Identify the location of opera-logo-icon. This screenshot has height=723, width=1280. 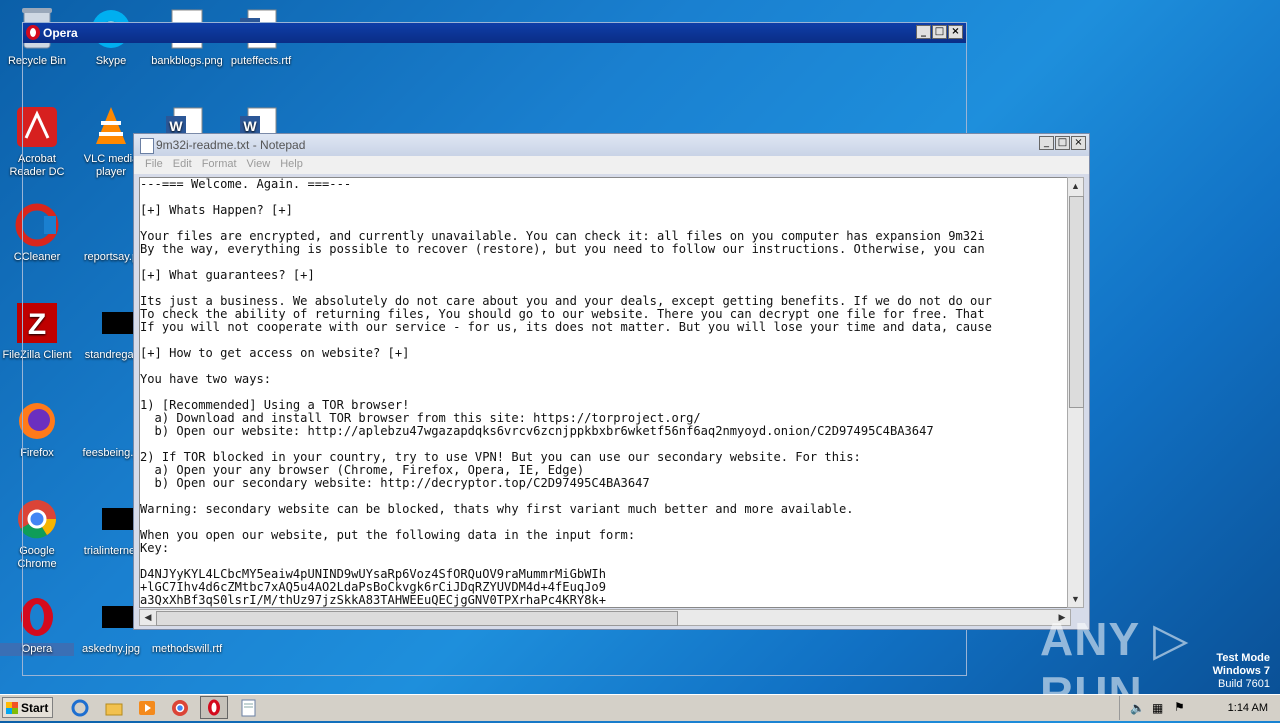
(33, 32).